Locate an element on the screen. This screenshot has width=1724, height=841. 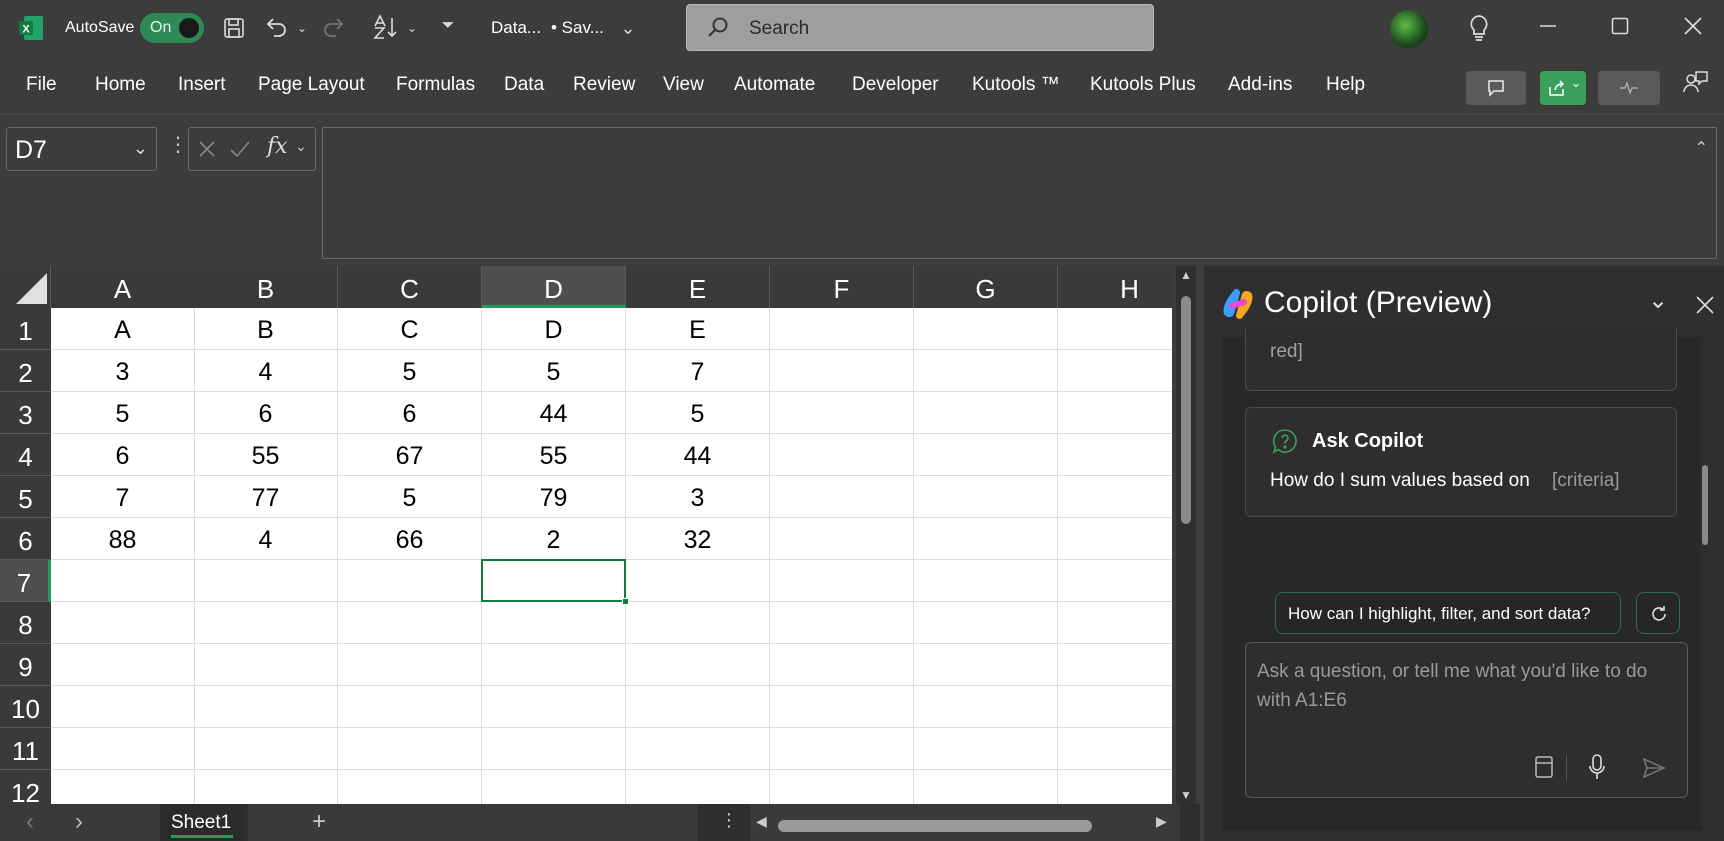
undo-dropdown-icon: ⌄ is located at coordinates (302, 28).